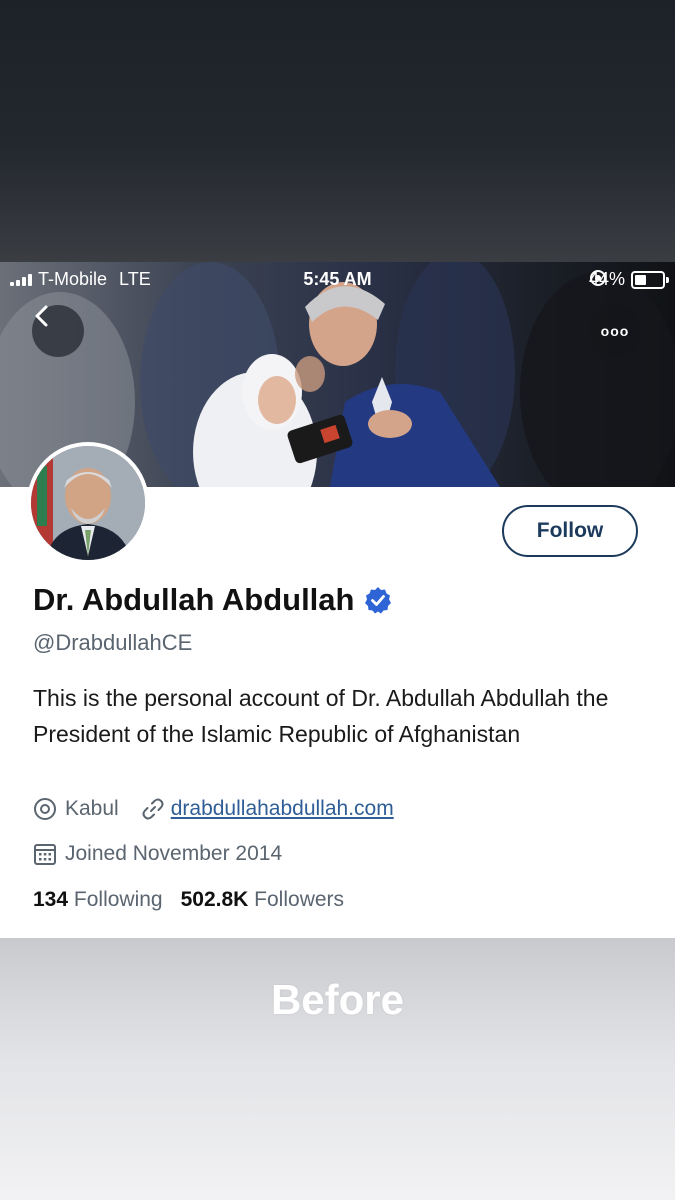  Describe the element at coordinates (45, 809) in the screenshot. I see `location-pin-icon` at that location.